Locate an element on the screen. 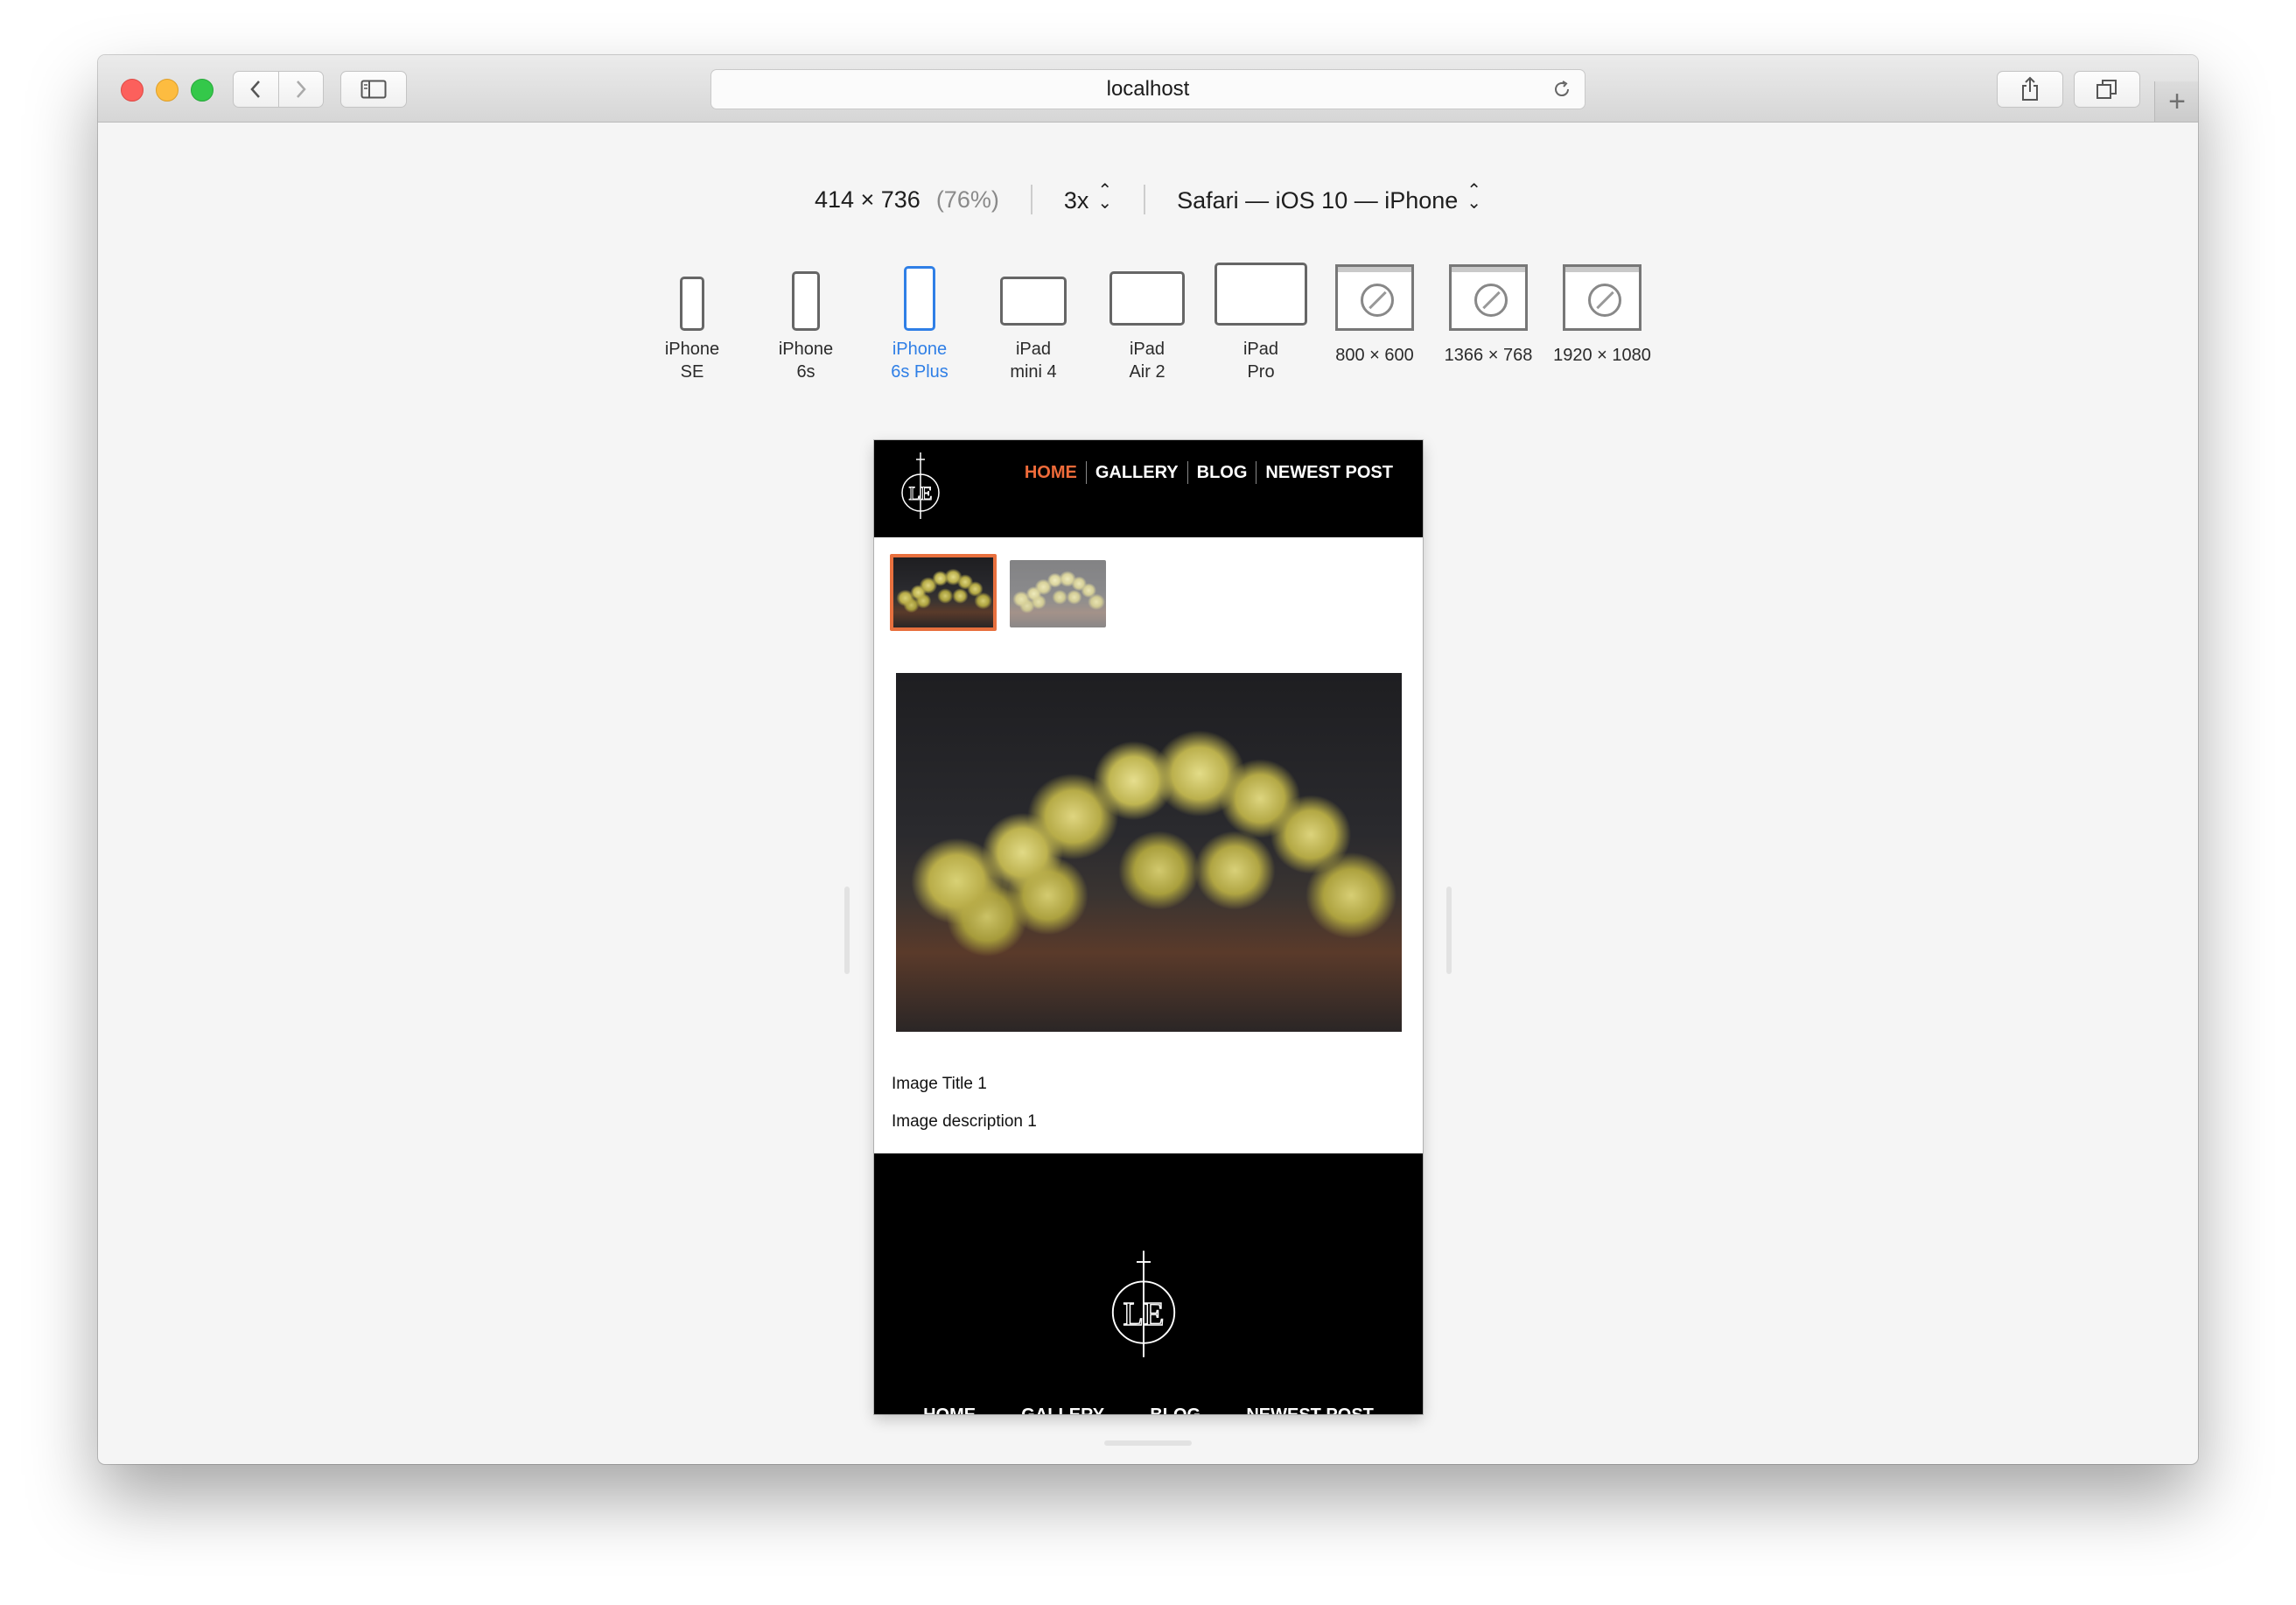  device-ipad-mini-4: iPad mini 4 is located at coordinates (1033, 322).